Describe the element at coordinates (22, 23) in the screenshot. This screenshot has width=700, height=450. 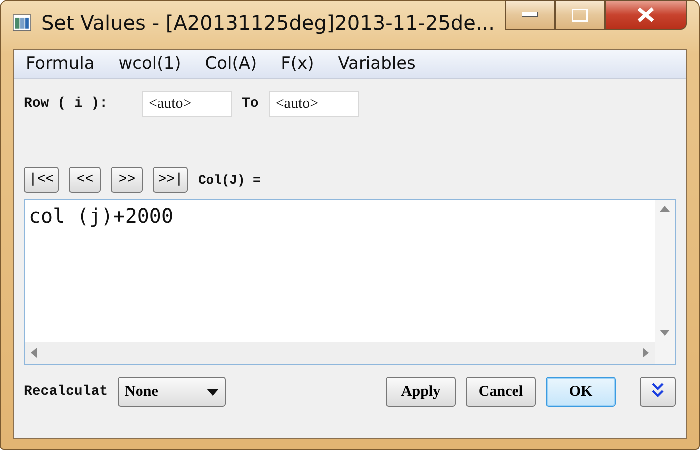
I see `app-icon` at that location.